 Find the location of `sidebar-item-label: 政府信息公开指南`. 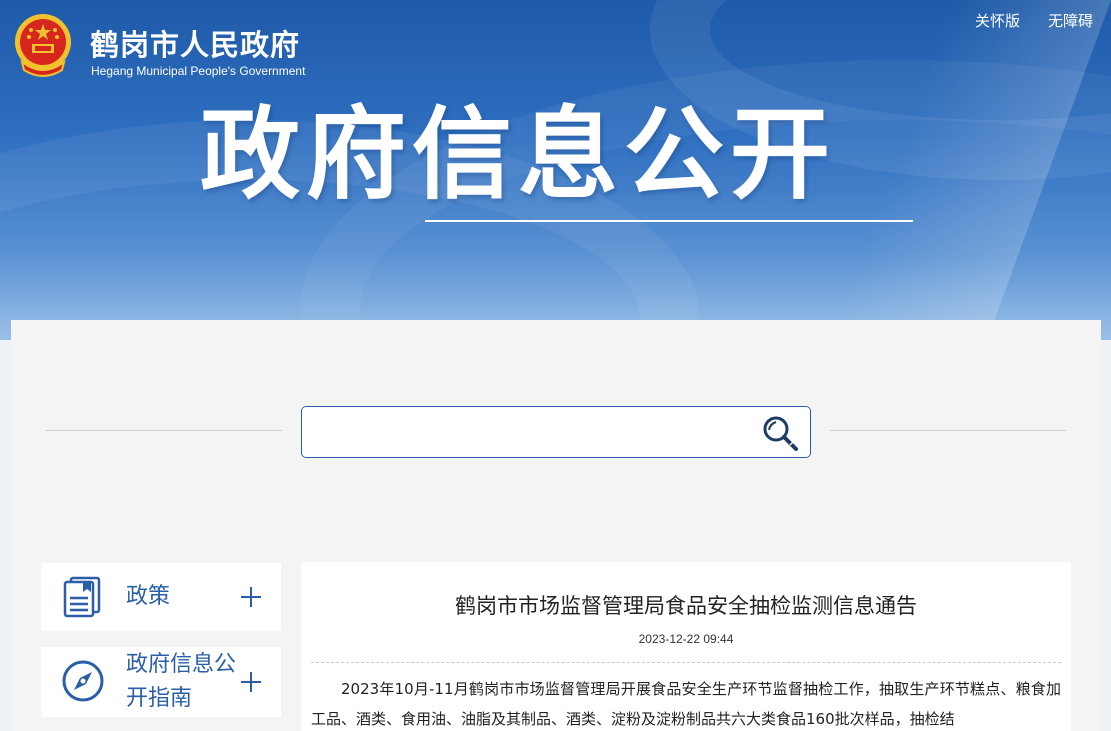

sidebar-item-label: 政府信息公开指南 is located at coordinates (181, 681).